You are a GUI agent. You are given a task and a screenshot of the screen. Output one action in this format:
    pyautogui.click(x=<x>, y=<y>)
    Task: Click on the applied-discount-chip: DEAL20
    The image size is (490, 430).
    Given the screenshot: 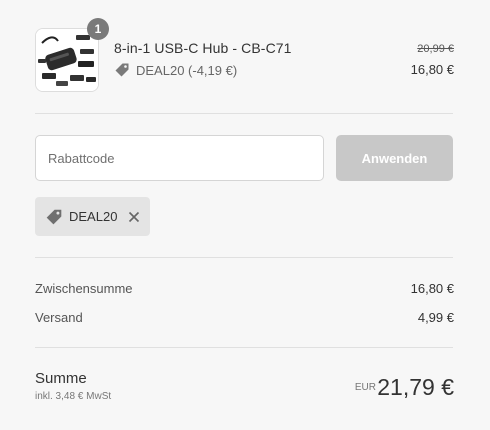 What is the action you would take?
    pyautogui.click(x=92, y=216)
    